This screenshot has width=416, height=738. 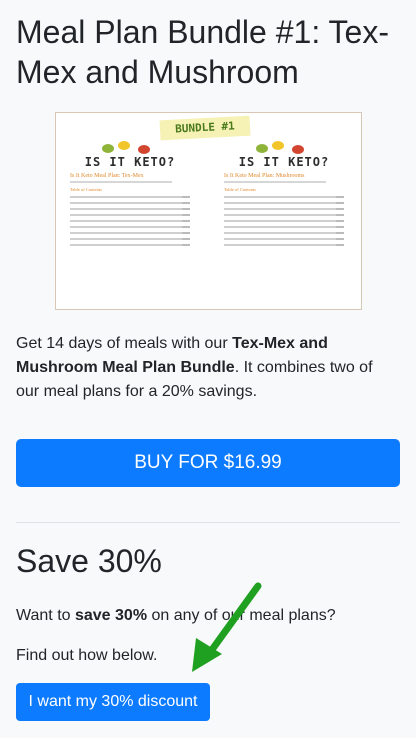 What do you see at coordinates (113, 702) in the screenshot?
I see `discount-button: I want my 30% discount` at bounding box center [113, 702].